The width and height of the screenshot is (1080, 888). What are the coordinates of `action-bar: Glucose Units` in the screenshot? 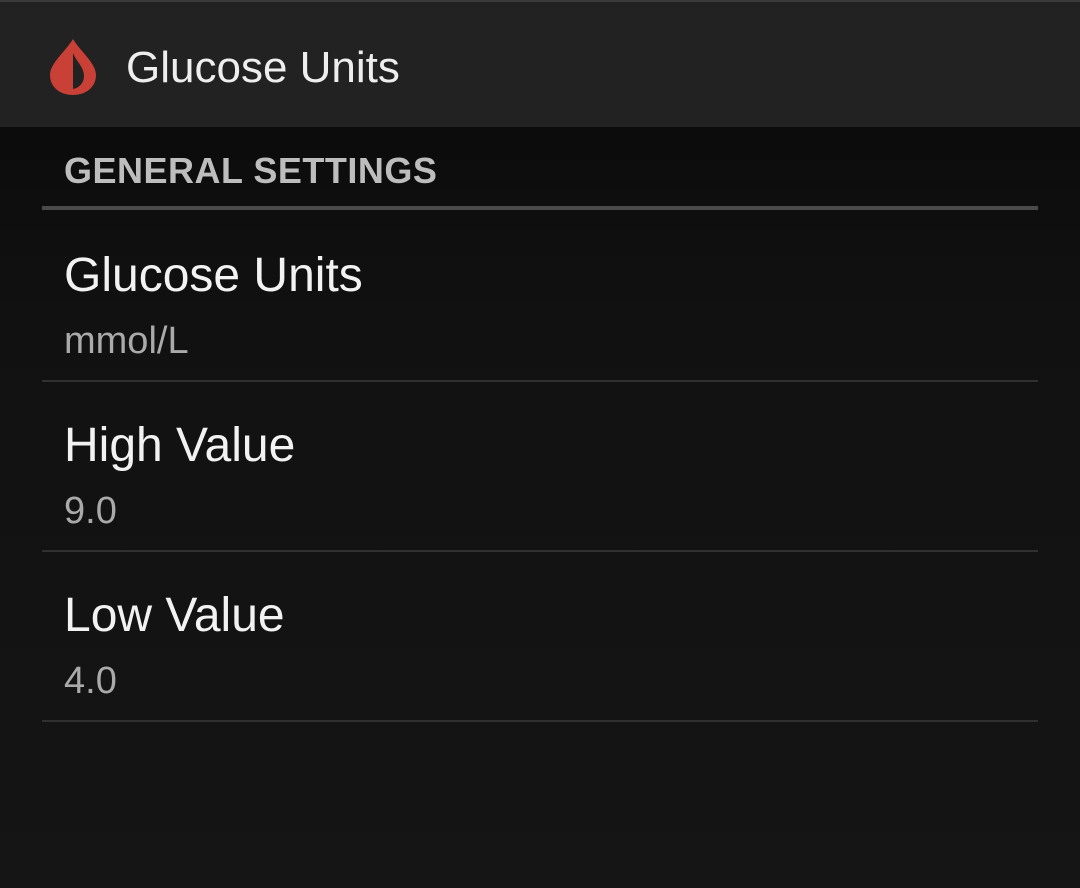 It's located at (540, 63).